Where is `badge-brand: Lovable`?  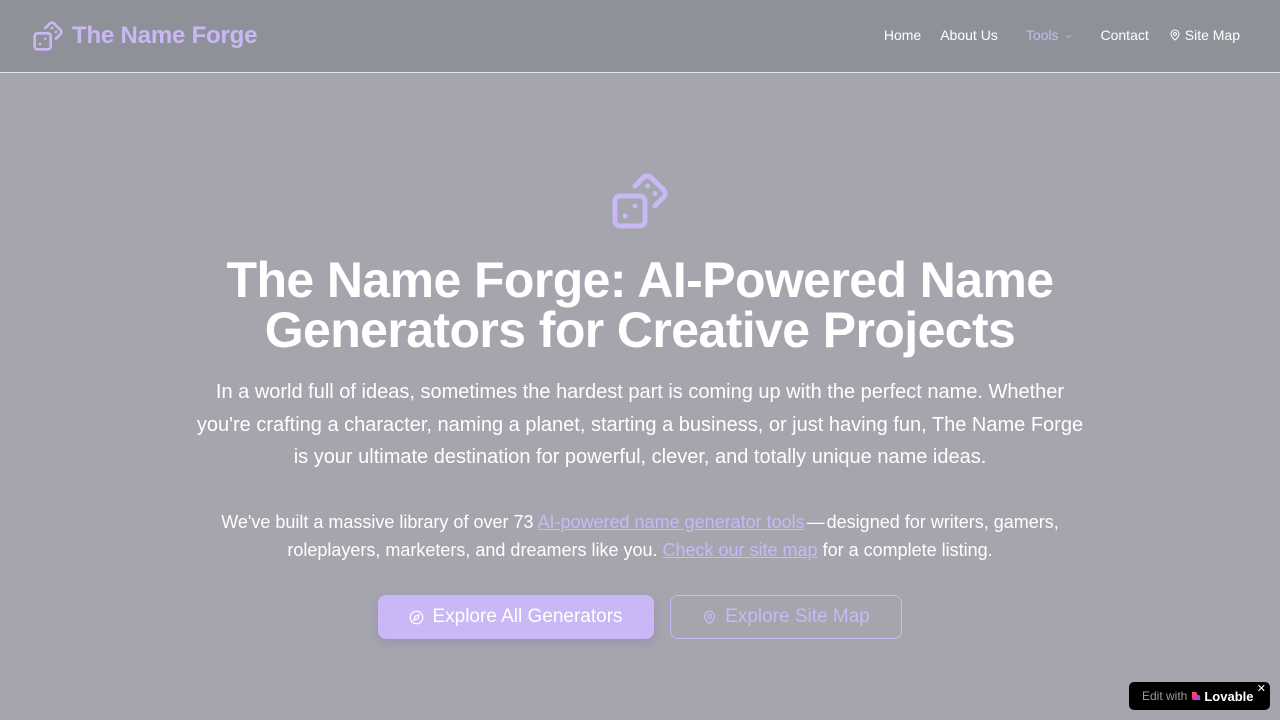 badge-brand: Lovable is located at coordinates (1229, 696).